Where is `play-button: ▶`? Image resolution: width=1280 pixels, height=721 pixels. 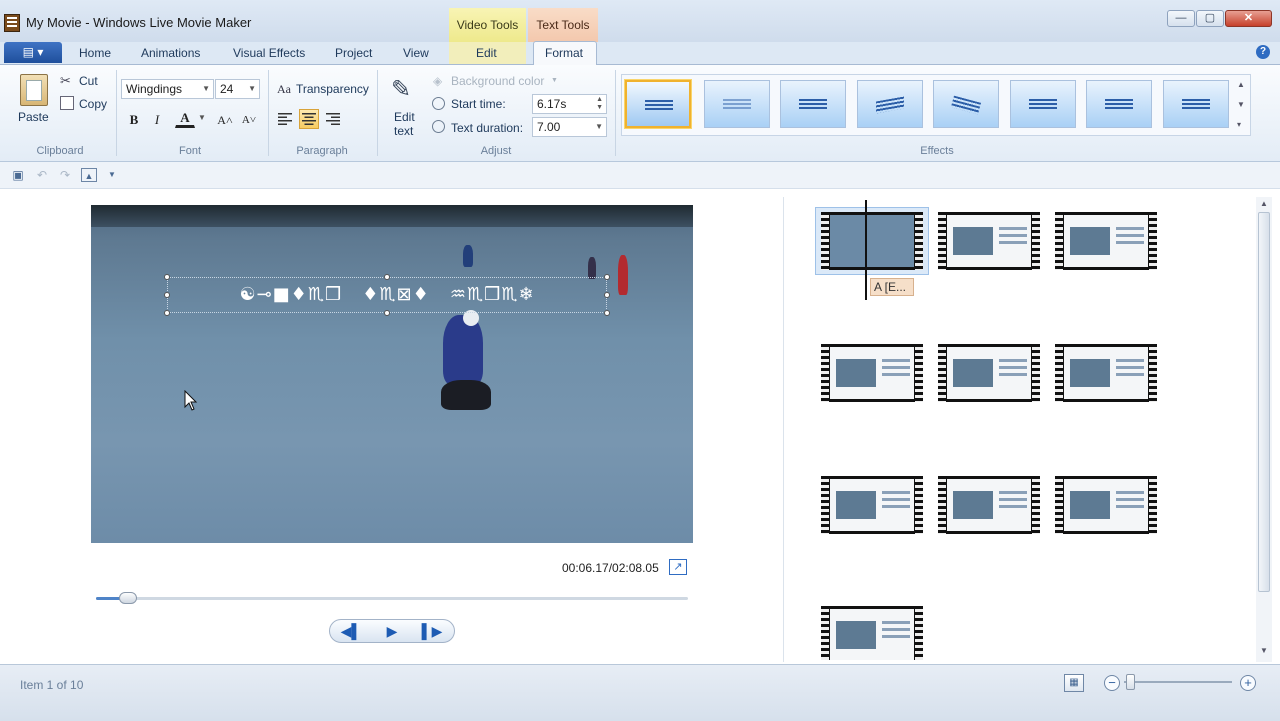
play-button: ▶ is located at coordinates (392, 631).